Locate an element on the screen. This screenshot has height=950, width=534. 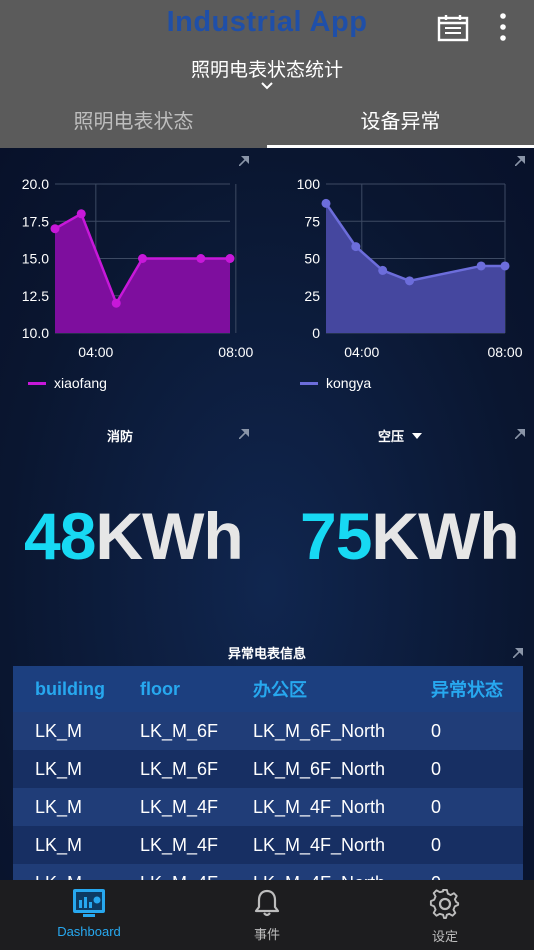
column-header: building is located at coordinates (66, 689).